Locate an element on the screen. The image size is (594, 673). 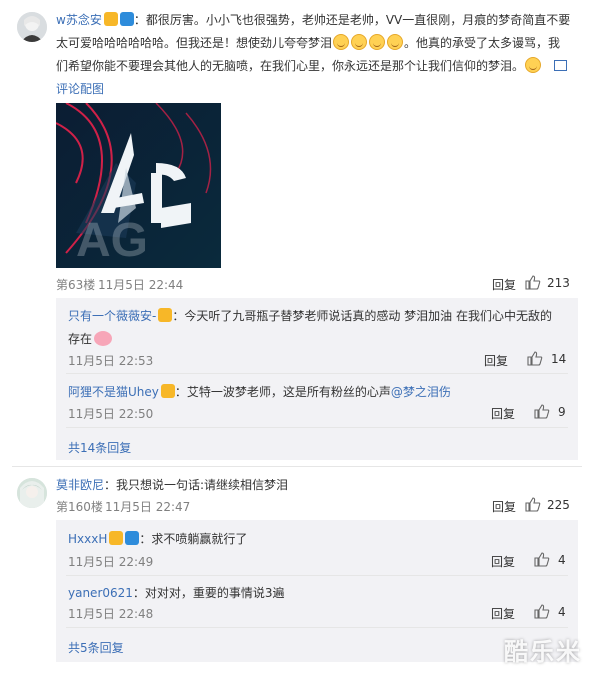
like-count: 9 is located at coordinates (562, 411).